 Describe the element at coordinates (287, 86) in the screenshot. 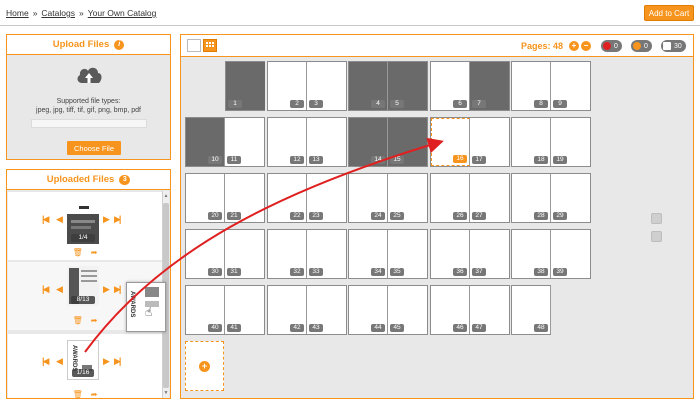

I see `catalog-page: 2` at that location.